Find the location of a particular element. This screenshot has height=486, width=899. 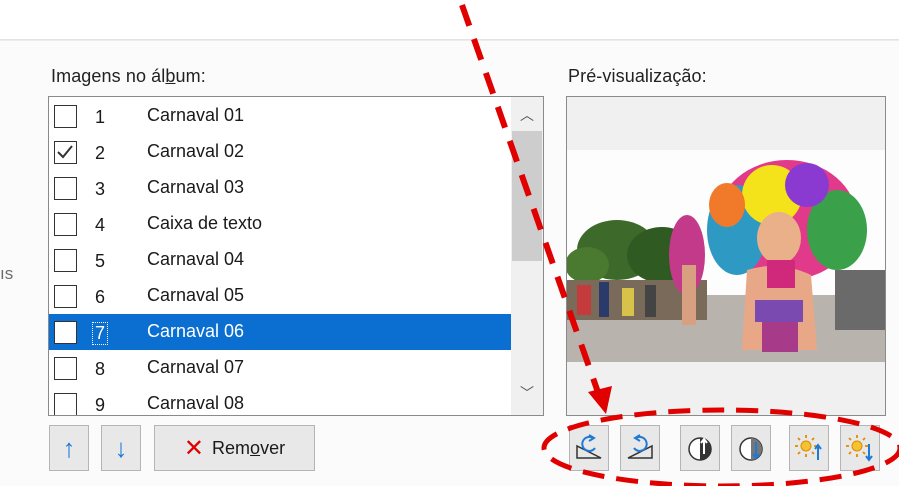

item-name: Carnaval 02 is located at coordinates (196, 151).